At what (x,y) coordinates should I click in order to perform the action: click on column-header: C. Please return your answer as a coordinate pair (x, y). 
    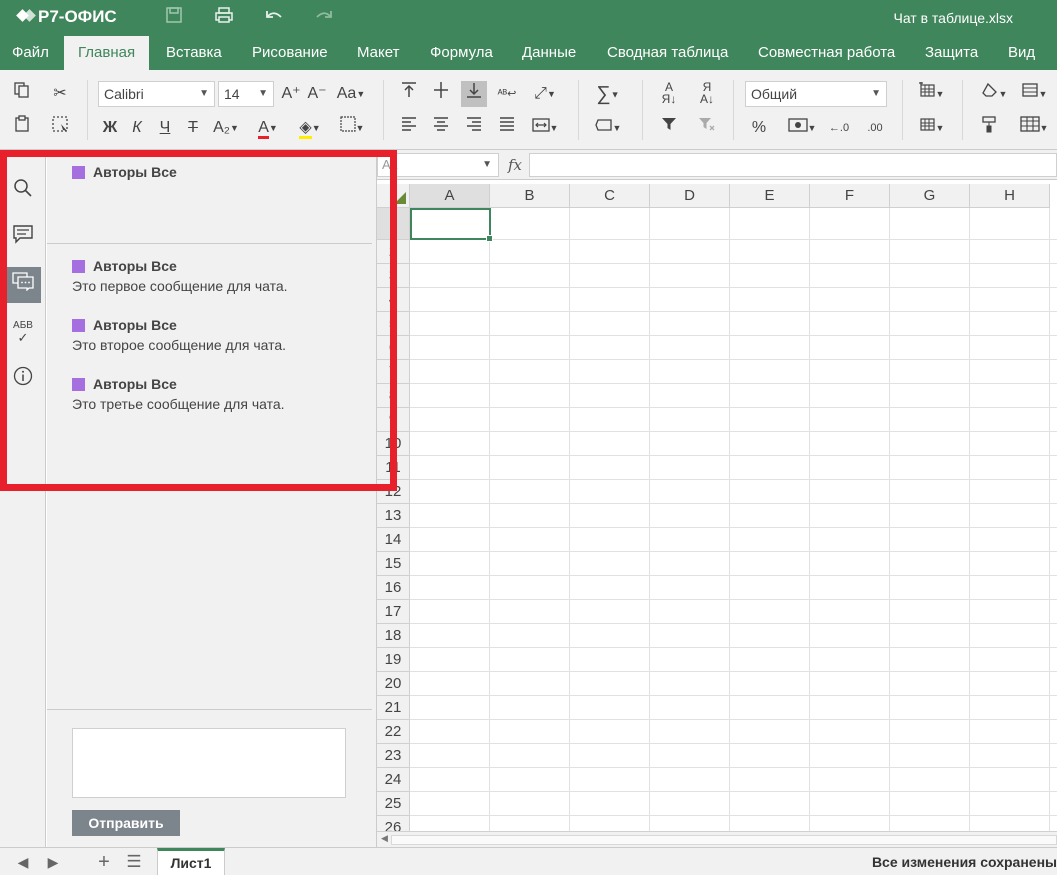
    Looking at the image, I should click on (610, 196).